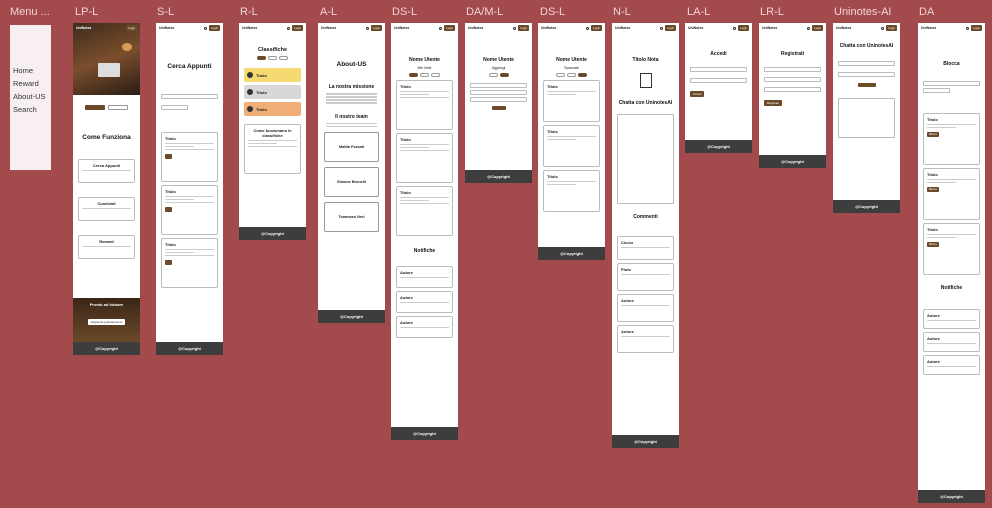 The height and width of the screenshot is (508, 992). What do you see at coordinates (792, 54) in the screenshot?
I see `register-title: Registrati` at bounding box center [792, 54].